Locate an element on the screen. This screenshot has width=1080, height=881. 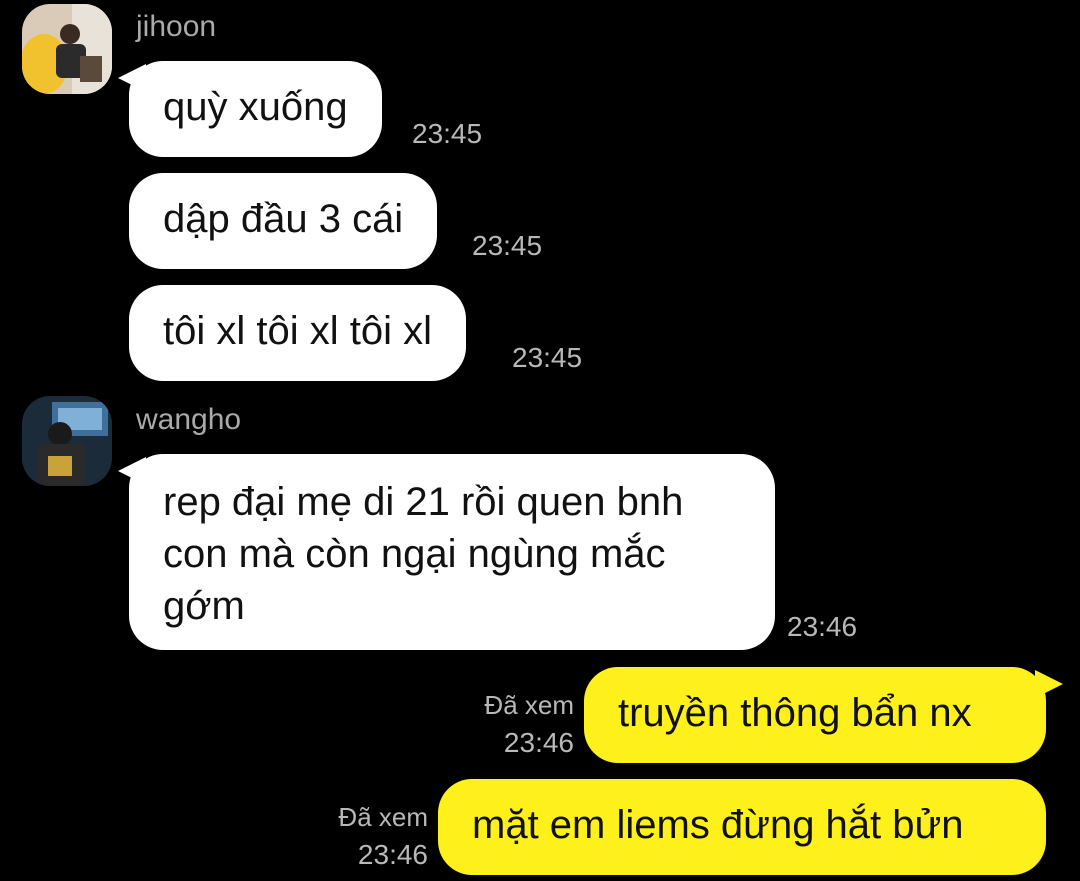
bubble-tail is located at coordinates (1049, 684).